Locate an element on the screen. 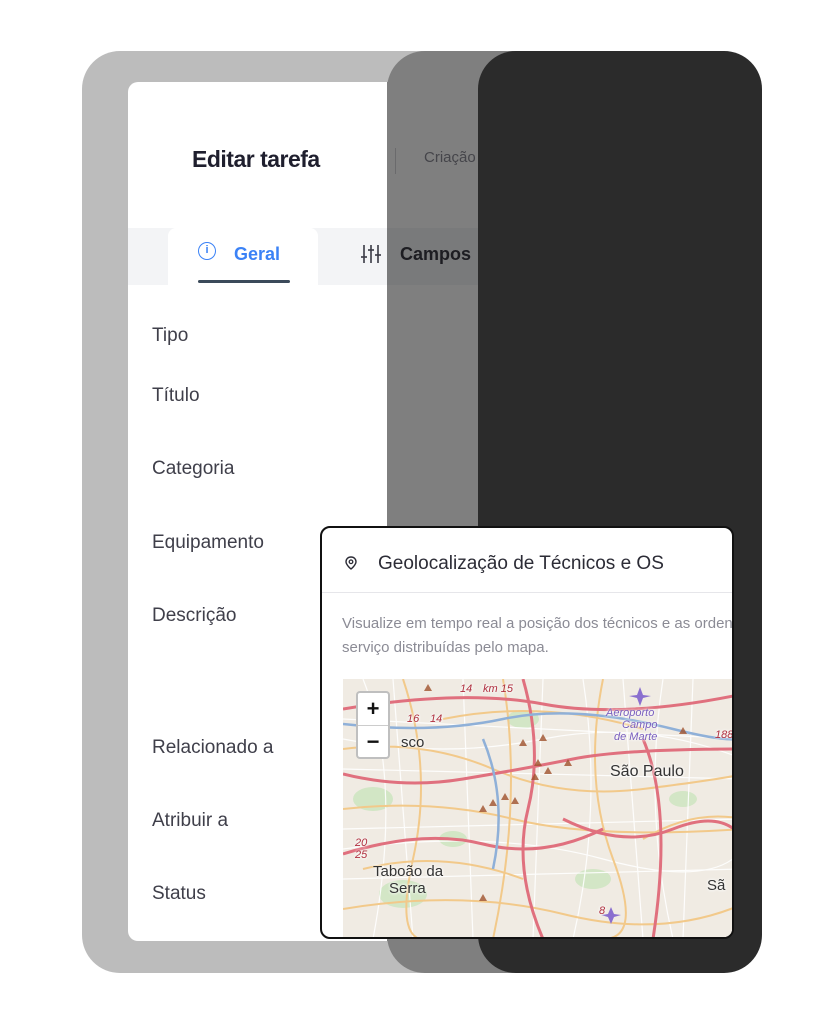  map-label-airport-line: de Marte is located at coordinates (636, 737).